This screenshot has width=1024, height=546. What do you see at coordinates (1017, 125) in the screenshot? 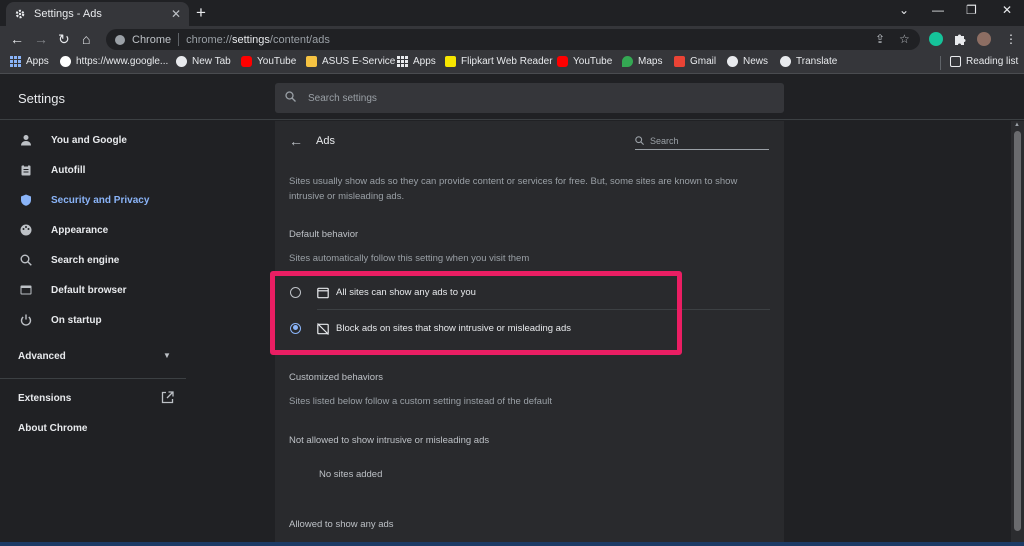
I see `scroll-up-arrow-icon: ▲` at bounding box center [1017, 125].